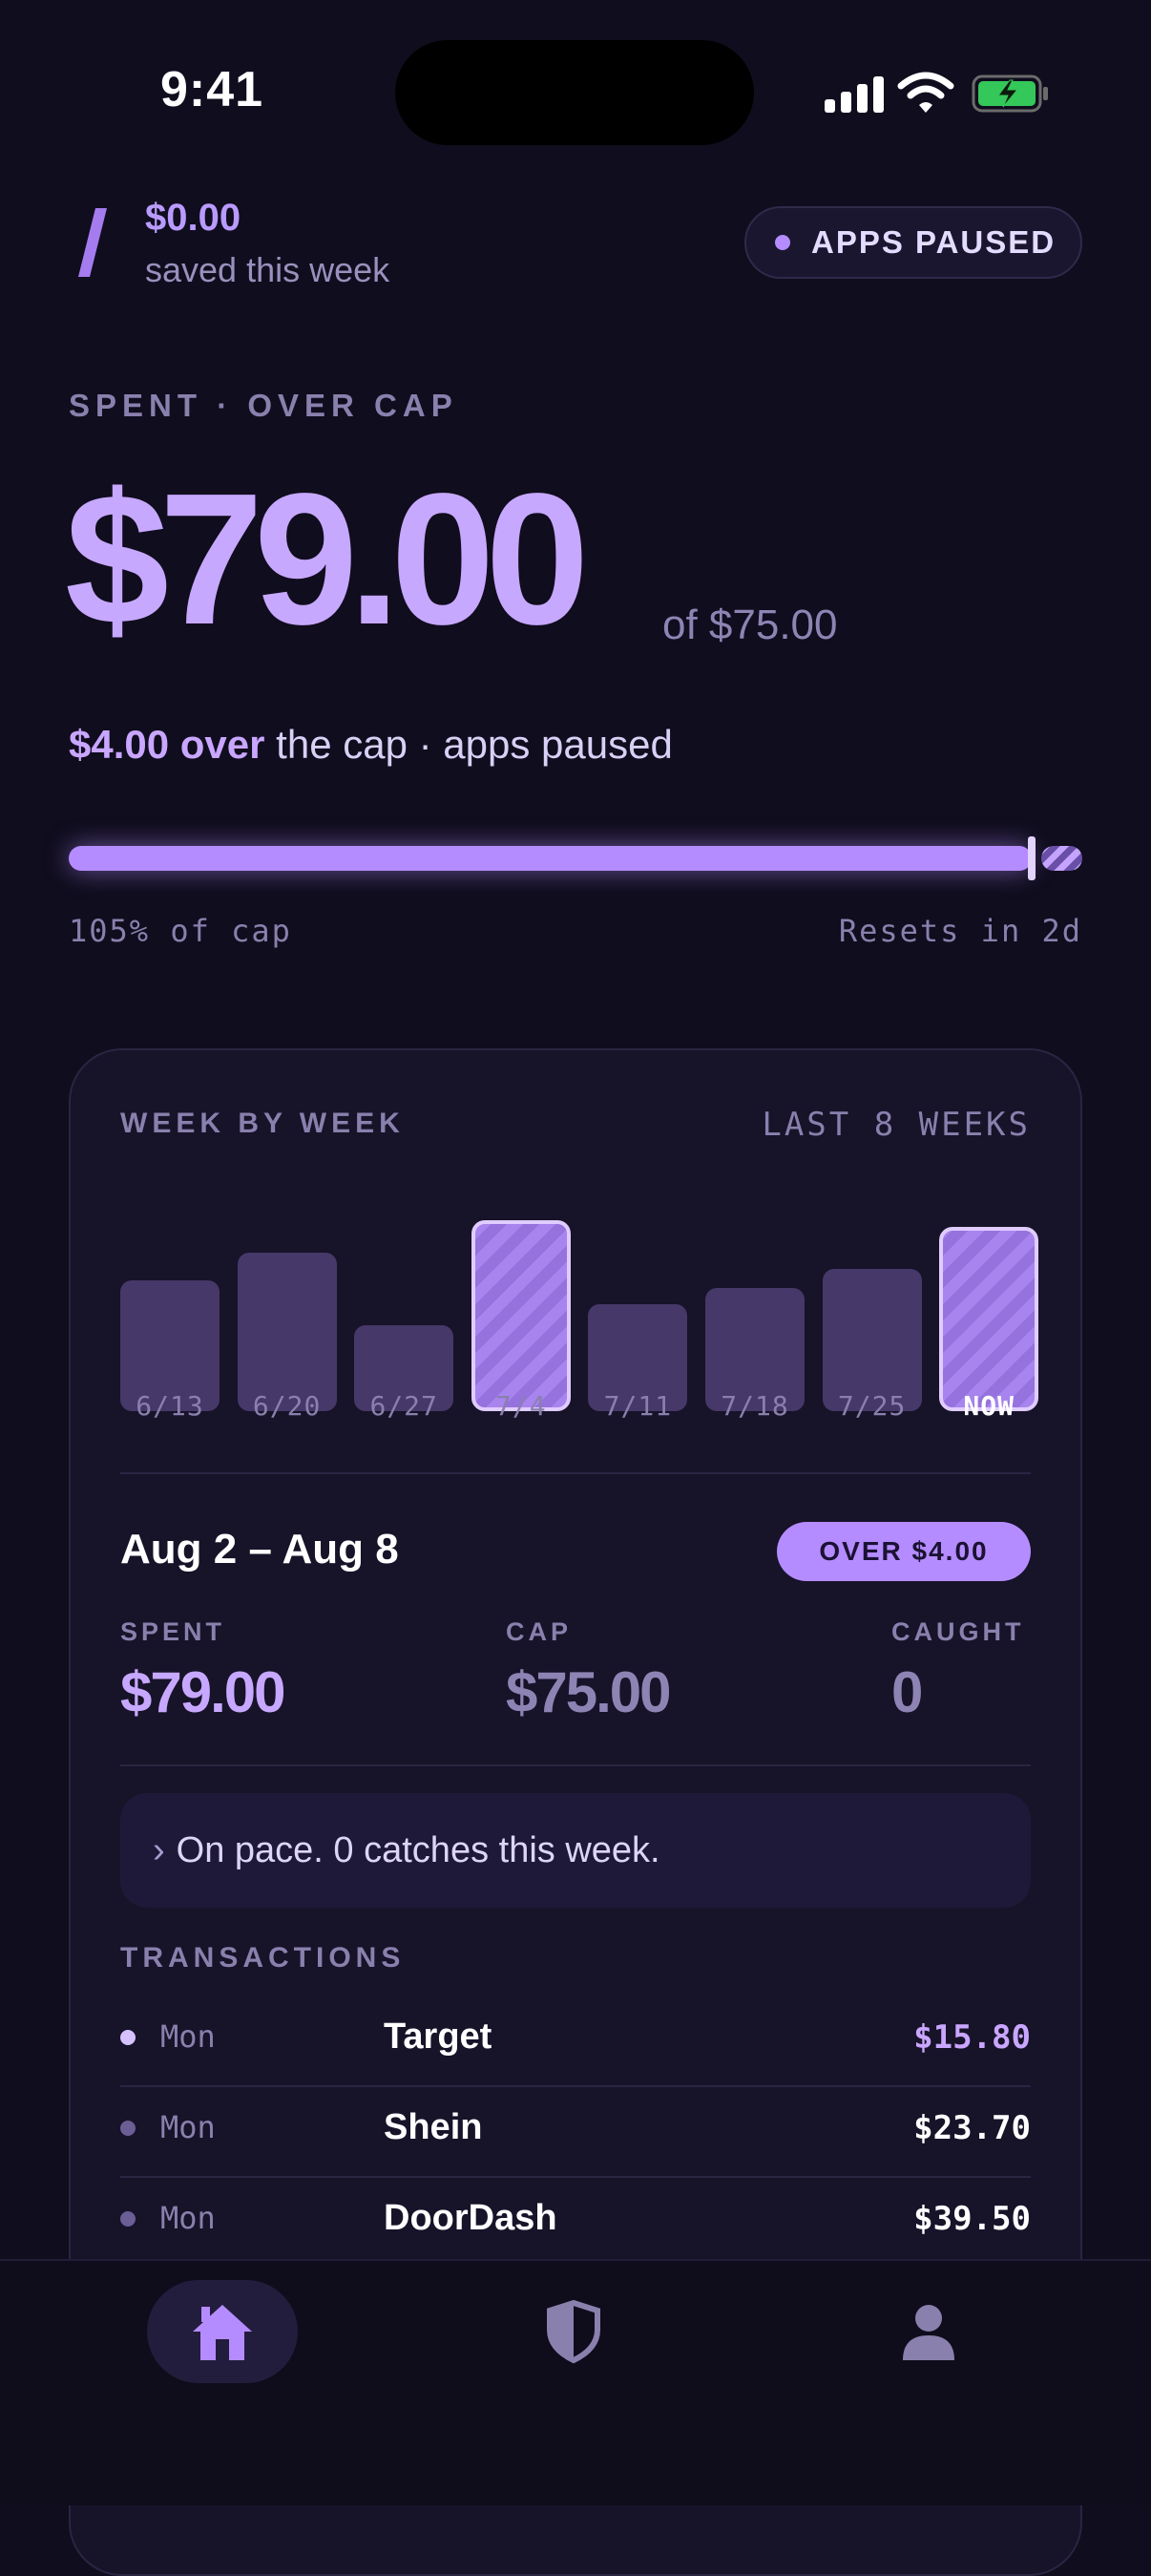 This screenshot has height=2576, width=1151. I want to click on reset-countdown: Resets in 2d, so click(960, 931).